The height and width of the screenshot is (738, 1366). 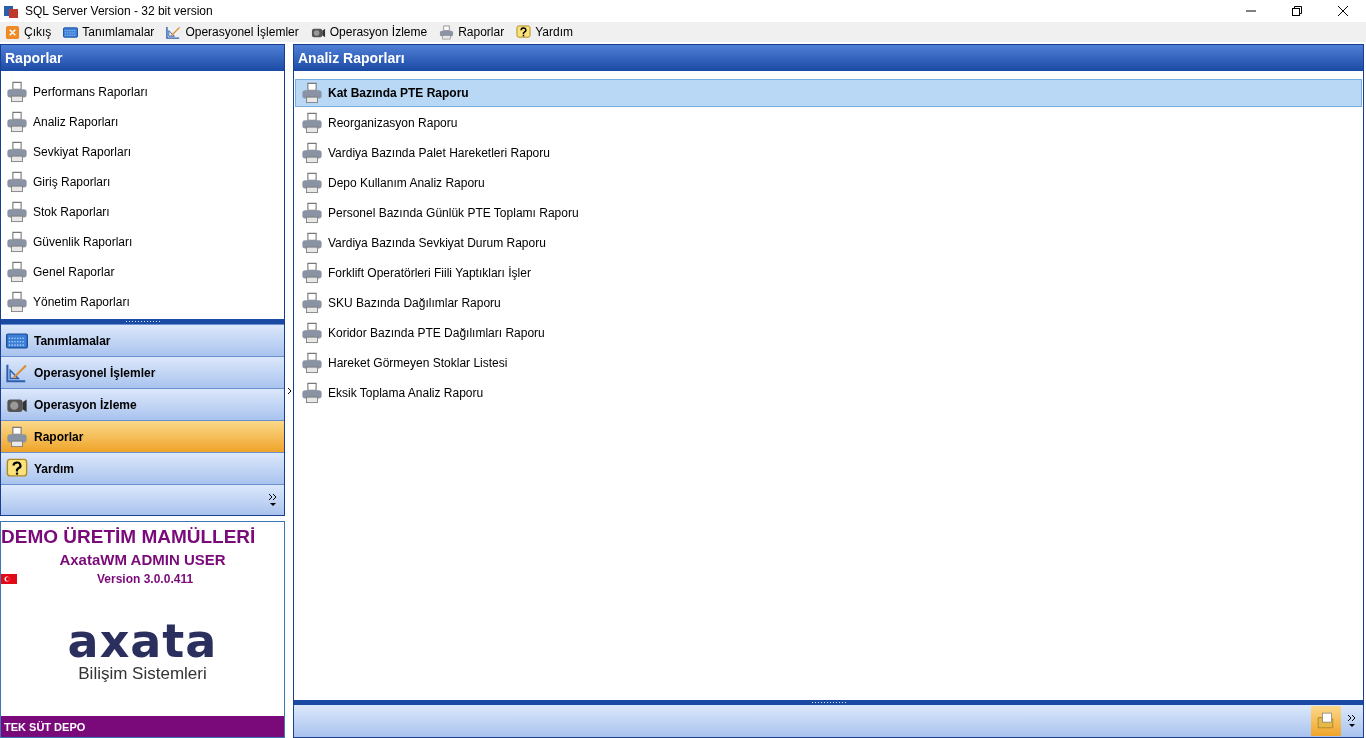 What do you see at coordinates (142, 641) in the screenshot?
I see `logo-text: axata` at bounding box center [142, 641].